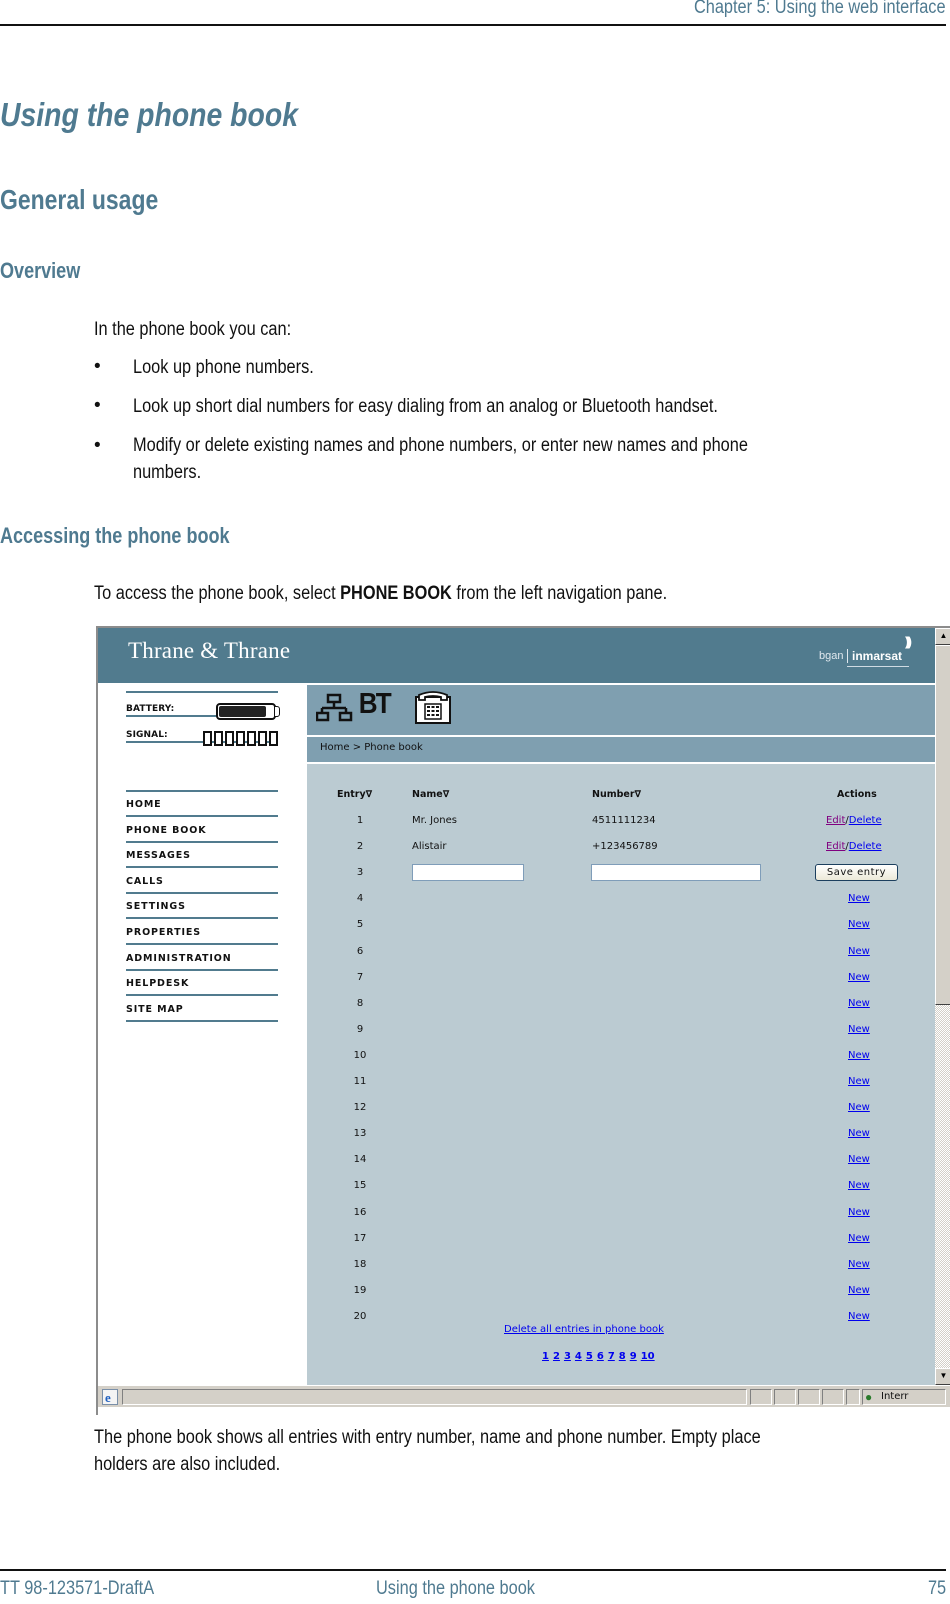 The width and height of the screenshot is (950, 1604). What do you see at coordinates (942, 636) in the screenshot?
I see `scroll-up-button: ▲` at bounding box center [942, 636].